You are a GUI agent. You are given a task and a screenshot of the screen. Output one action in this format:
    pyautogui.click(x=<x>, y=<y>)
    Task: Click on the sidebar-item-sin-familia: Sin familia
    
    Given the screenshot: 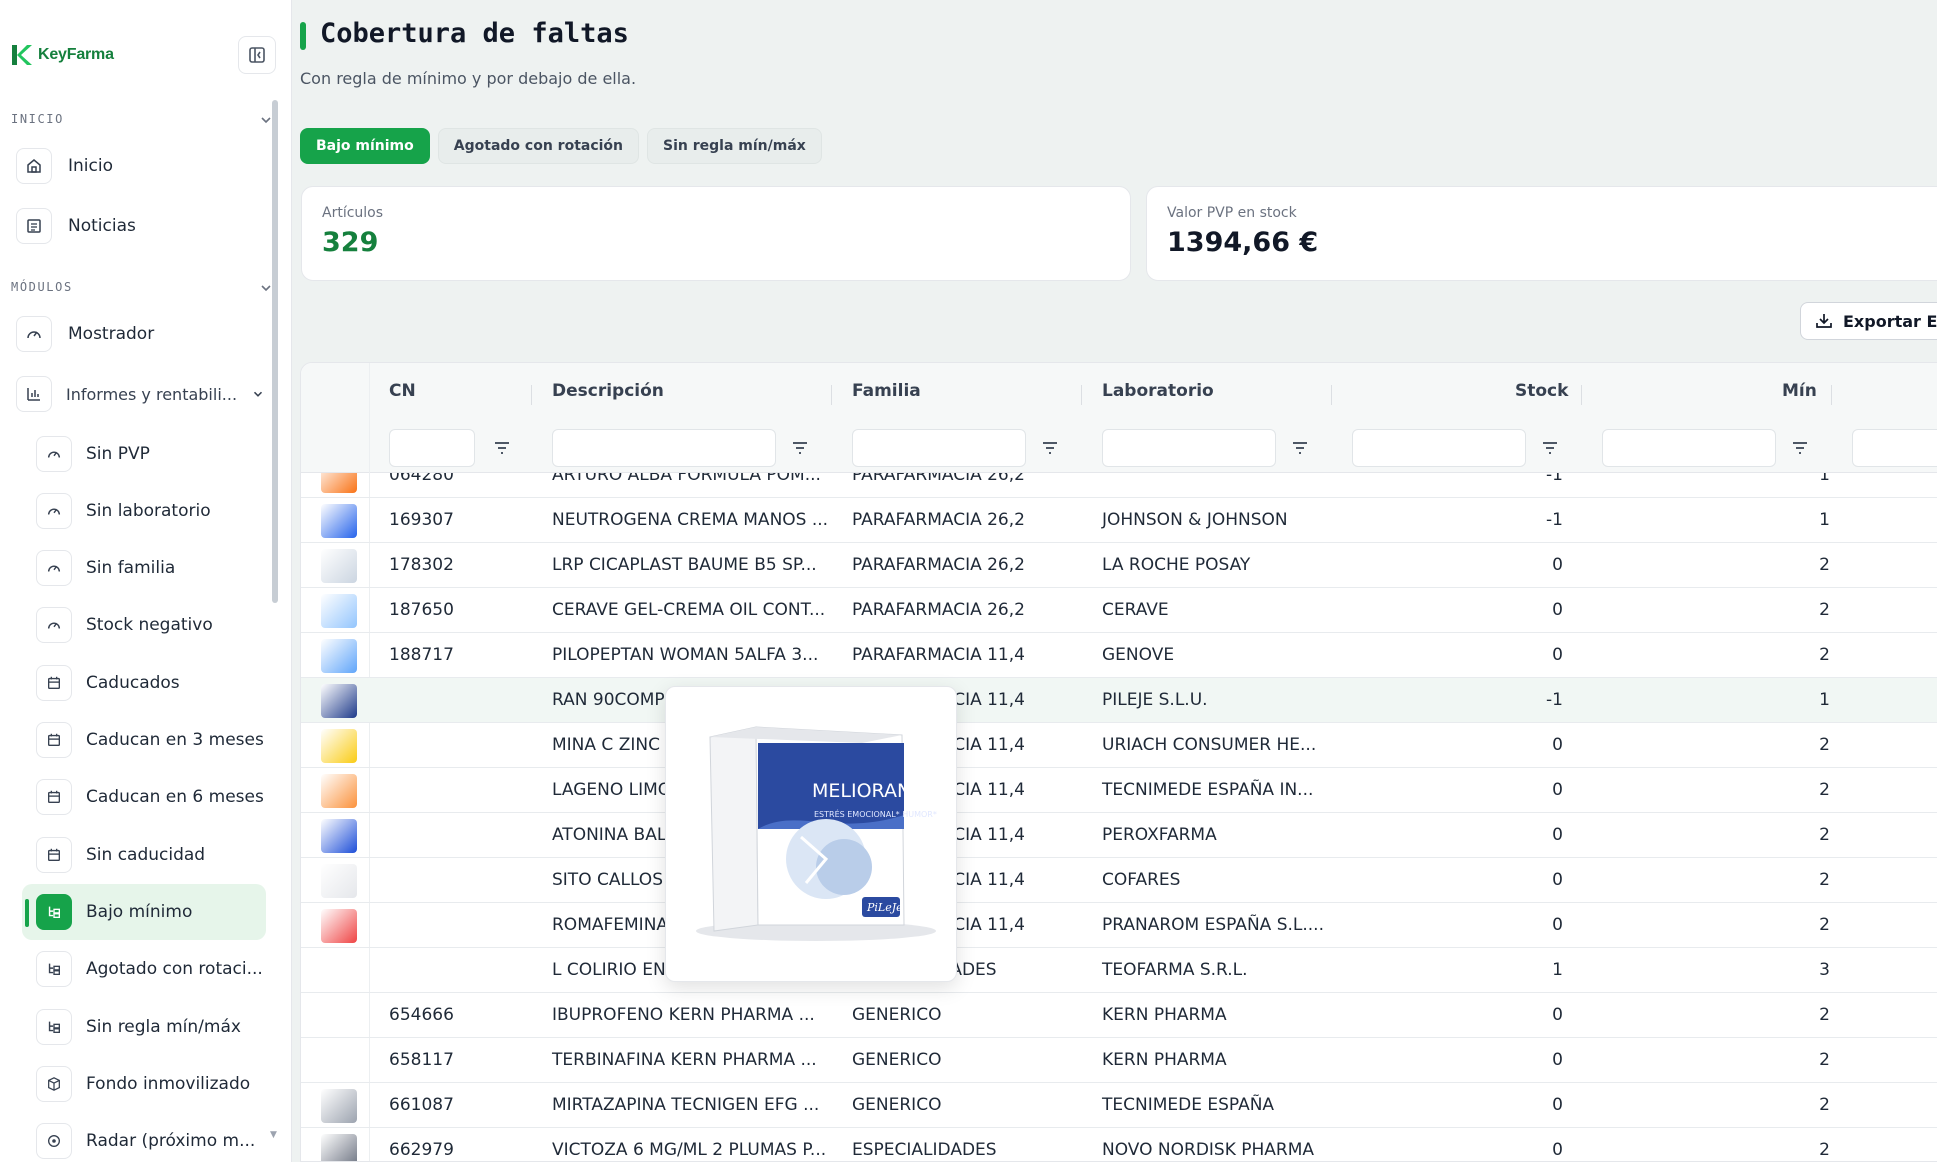 What is the action you would take?
    pyautogui.click(x=144, y=568)
    